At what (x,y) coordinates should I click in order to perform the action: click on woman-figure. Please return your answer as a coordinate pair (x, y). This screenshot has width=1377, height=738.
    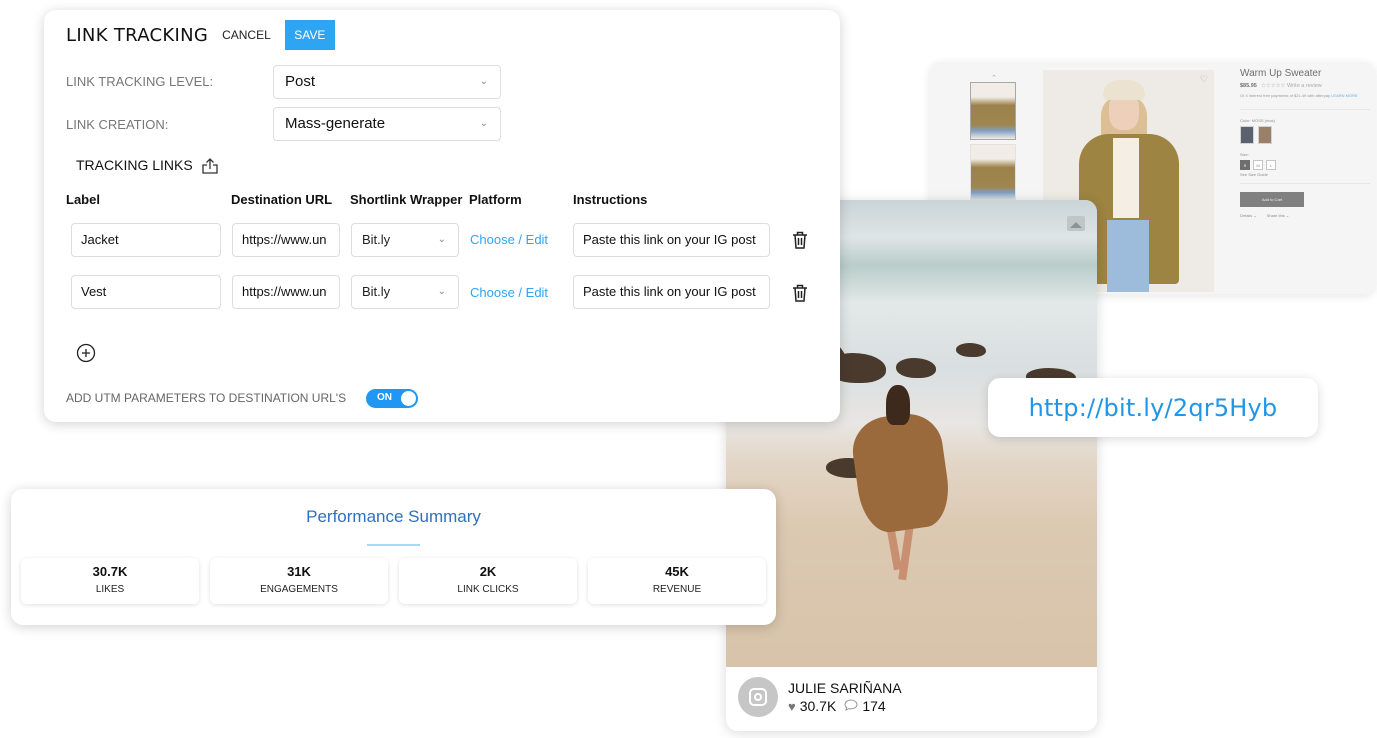
    Looking at the image, I should click on (900, 485).